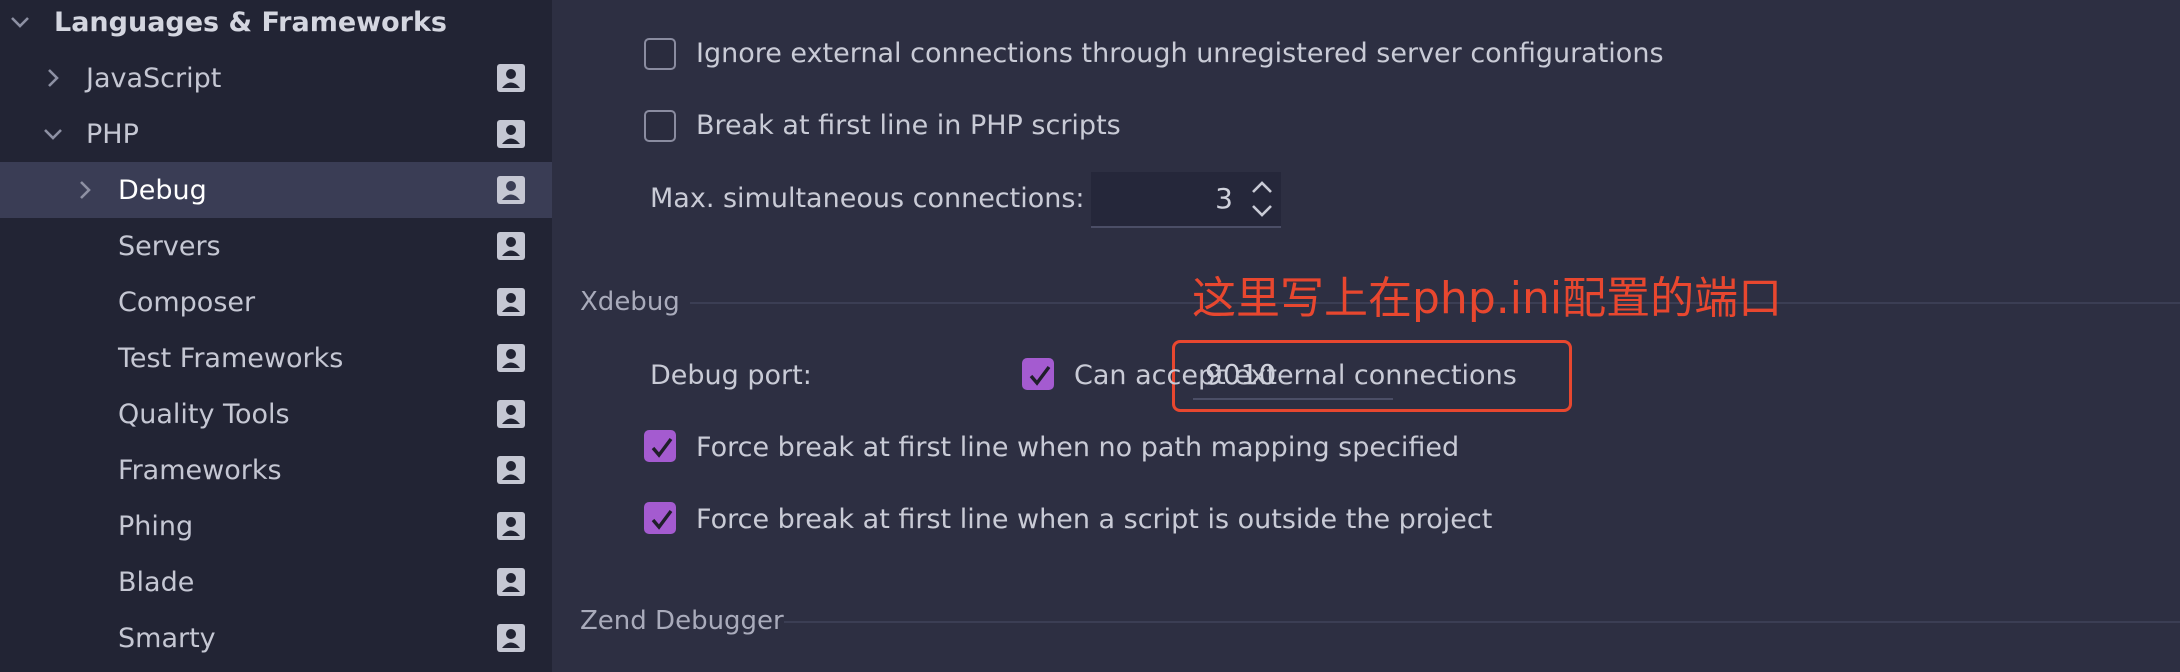 This screenshot has height=672, width=2180. What do you see at coordinates (1186, 200) in the screenshot?
I see `max-connections-spinner: 3` at bounding box center [1186, 200].